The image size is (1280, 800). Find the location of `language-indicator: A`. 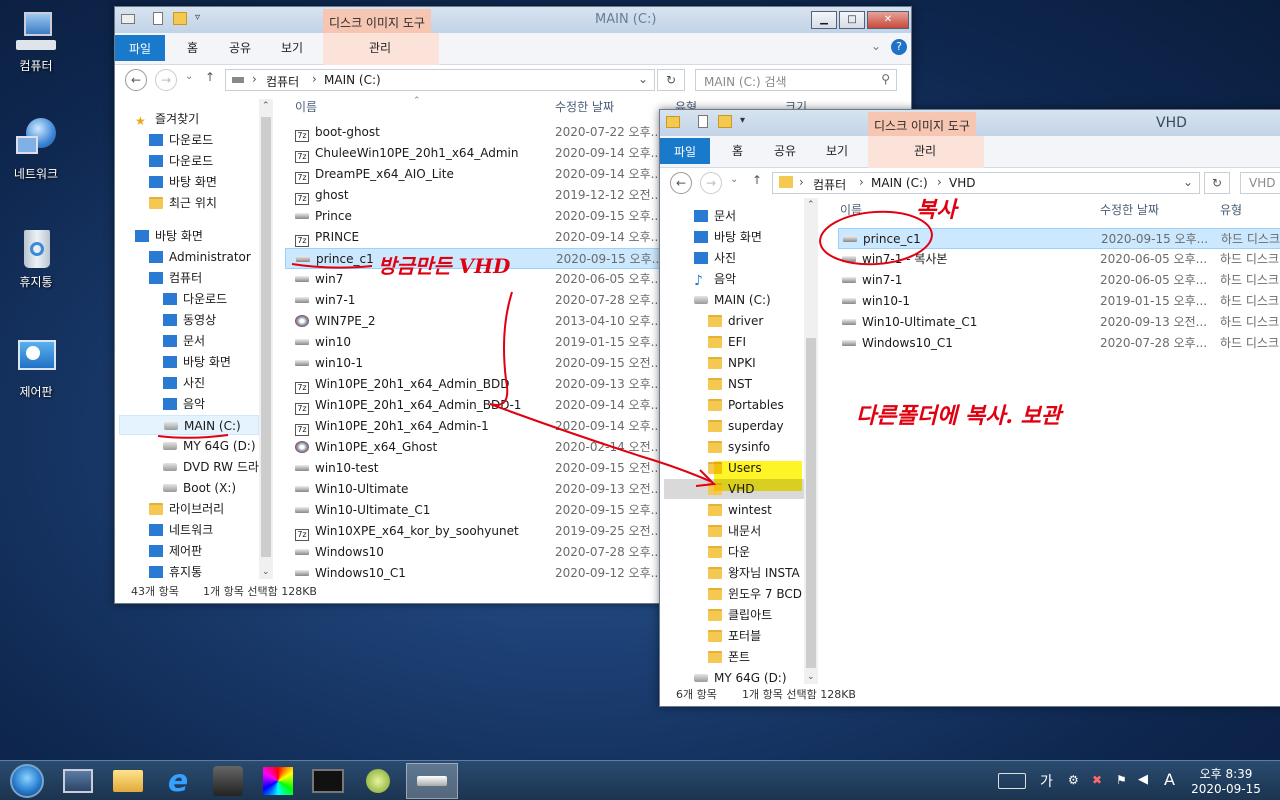

language-indicator: A is located at coordinates (1169, 779).